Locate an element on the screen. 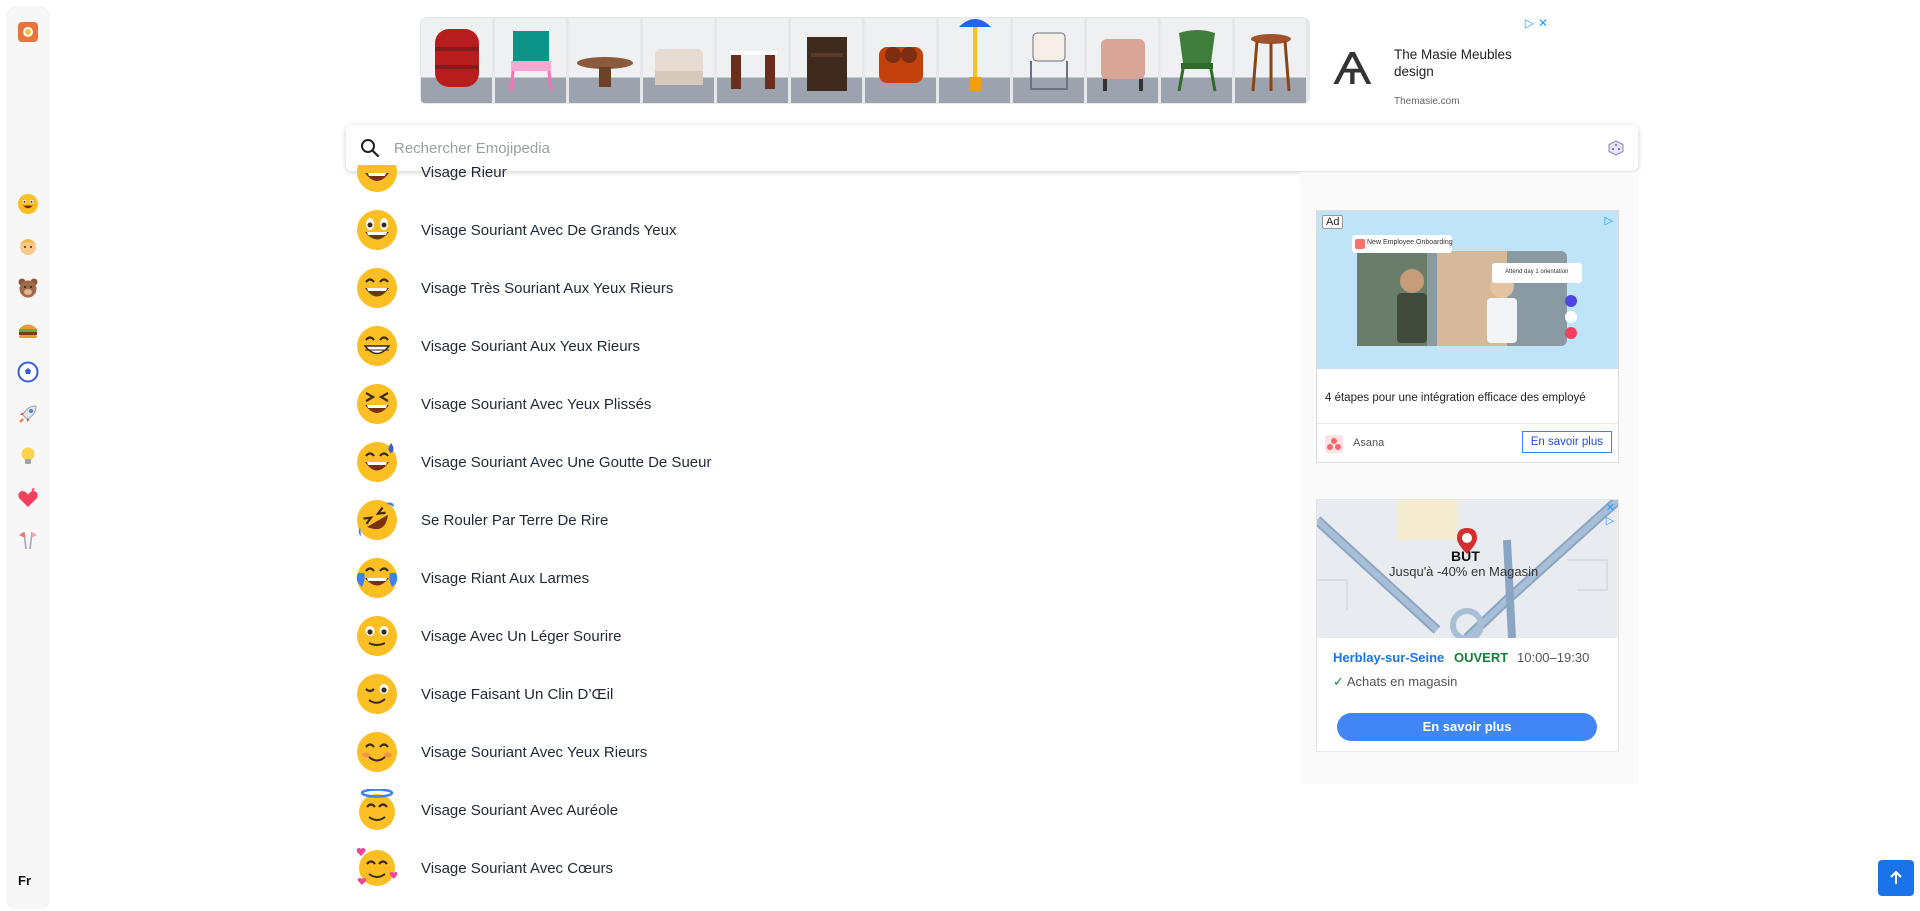  store-promo: Jusqu'à -40% en Magasin is located at coordinates (1464, 571).